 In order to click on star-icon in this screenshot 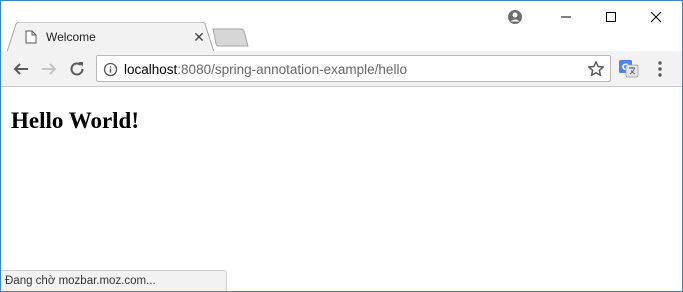, I will do `click(596, 69)`.